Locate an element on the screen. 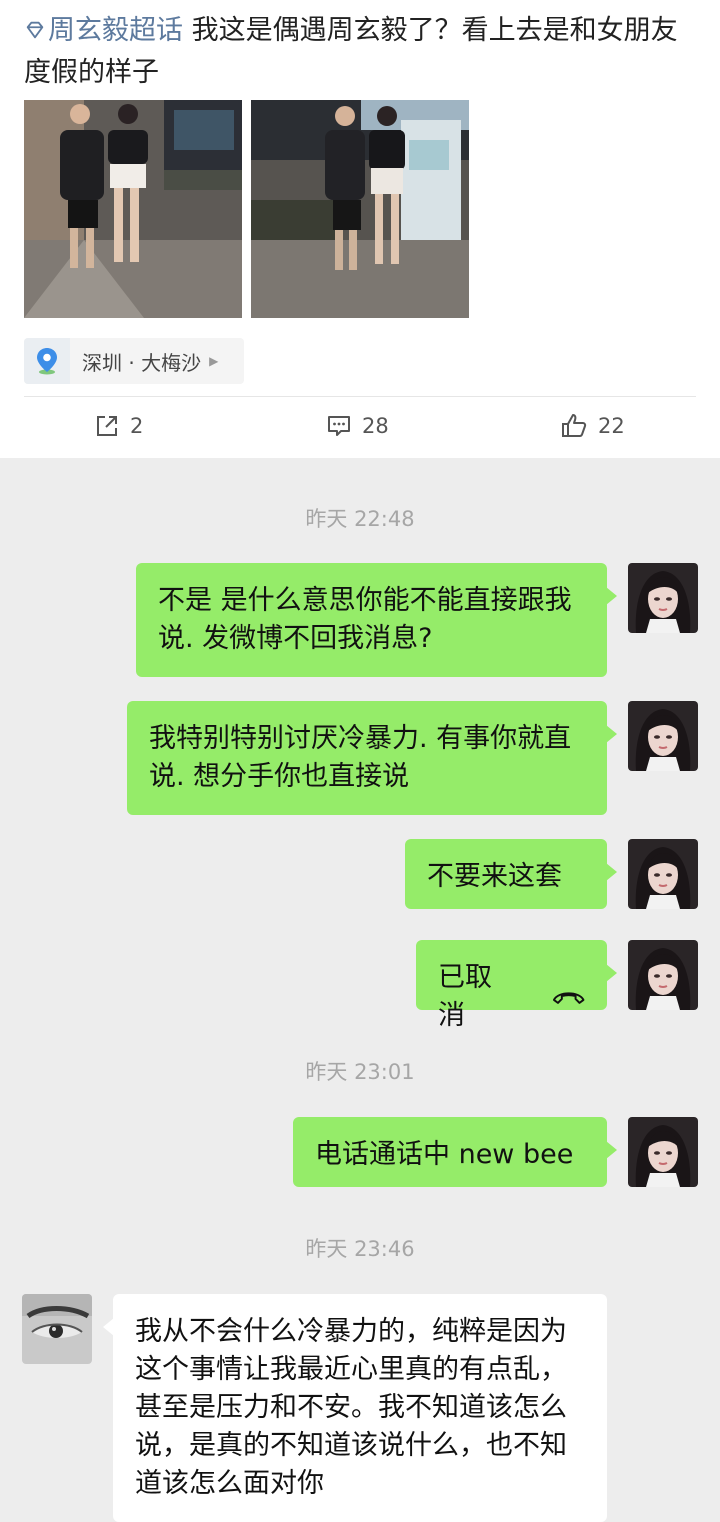  post-text: 周玄毅超话 我这是偶遇周玄毅了？看上去是和女朋友度假的样子 is located at coordinates (364, 52).